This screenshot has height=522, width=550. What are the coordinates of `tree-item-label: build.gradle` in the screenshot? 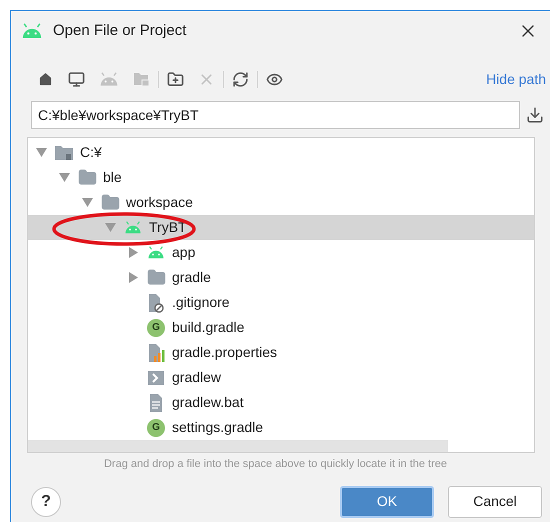 It's located at (208, 327).